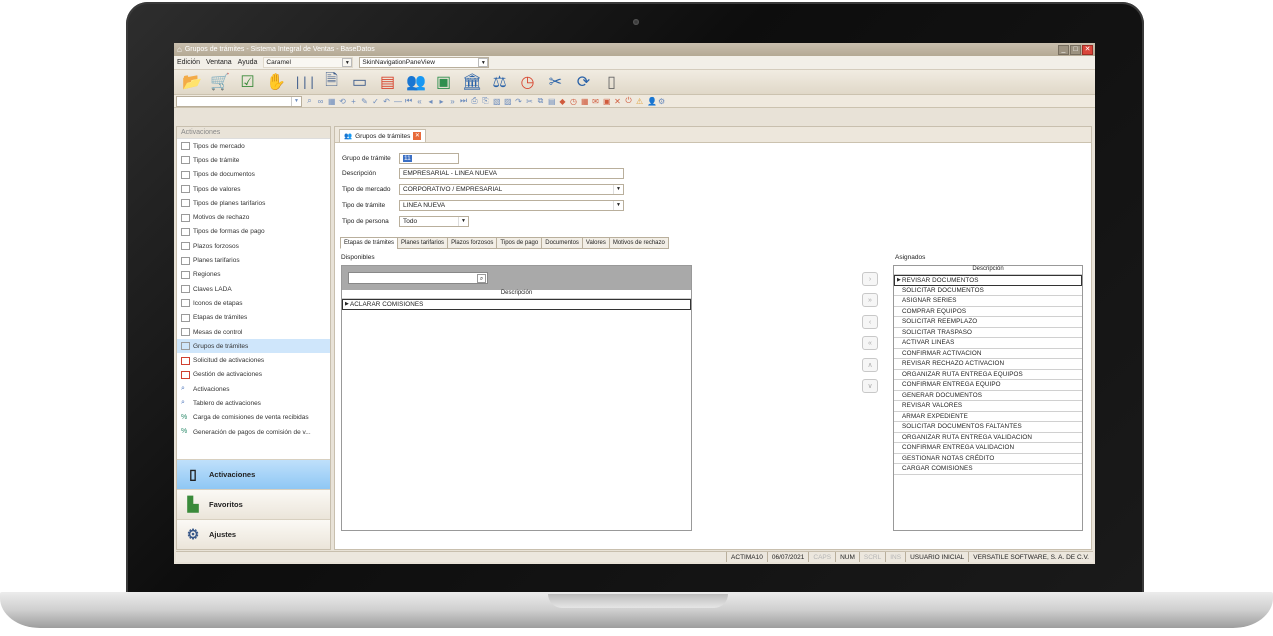 Image resolution: width=1273 pixels, height=636 pixels. What do you see at coordinates (472, 243) in the screenshot?
I see `tab-plazos: Plazos forzosos` at bounding box center [472, 243].